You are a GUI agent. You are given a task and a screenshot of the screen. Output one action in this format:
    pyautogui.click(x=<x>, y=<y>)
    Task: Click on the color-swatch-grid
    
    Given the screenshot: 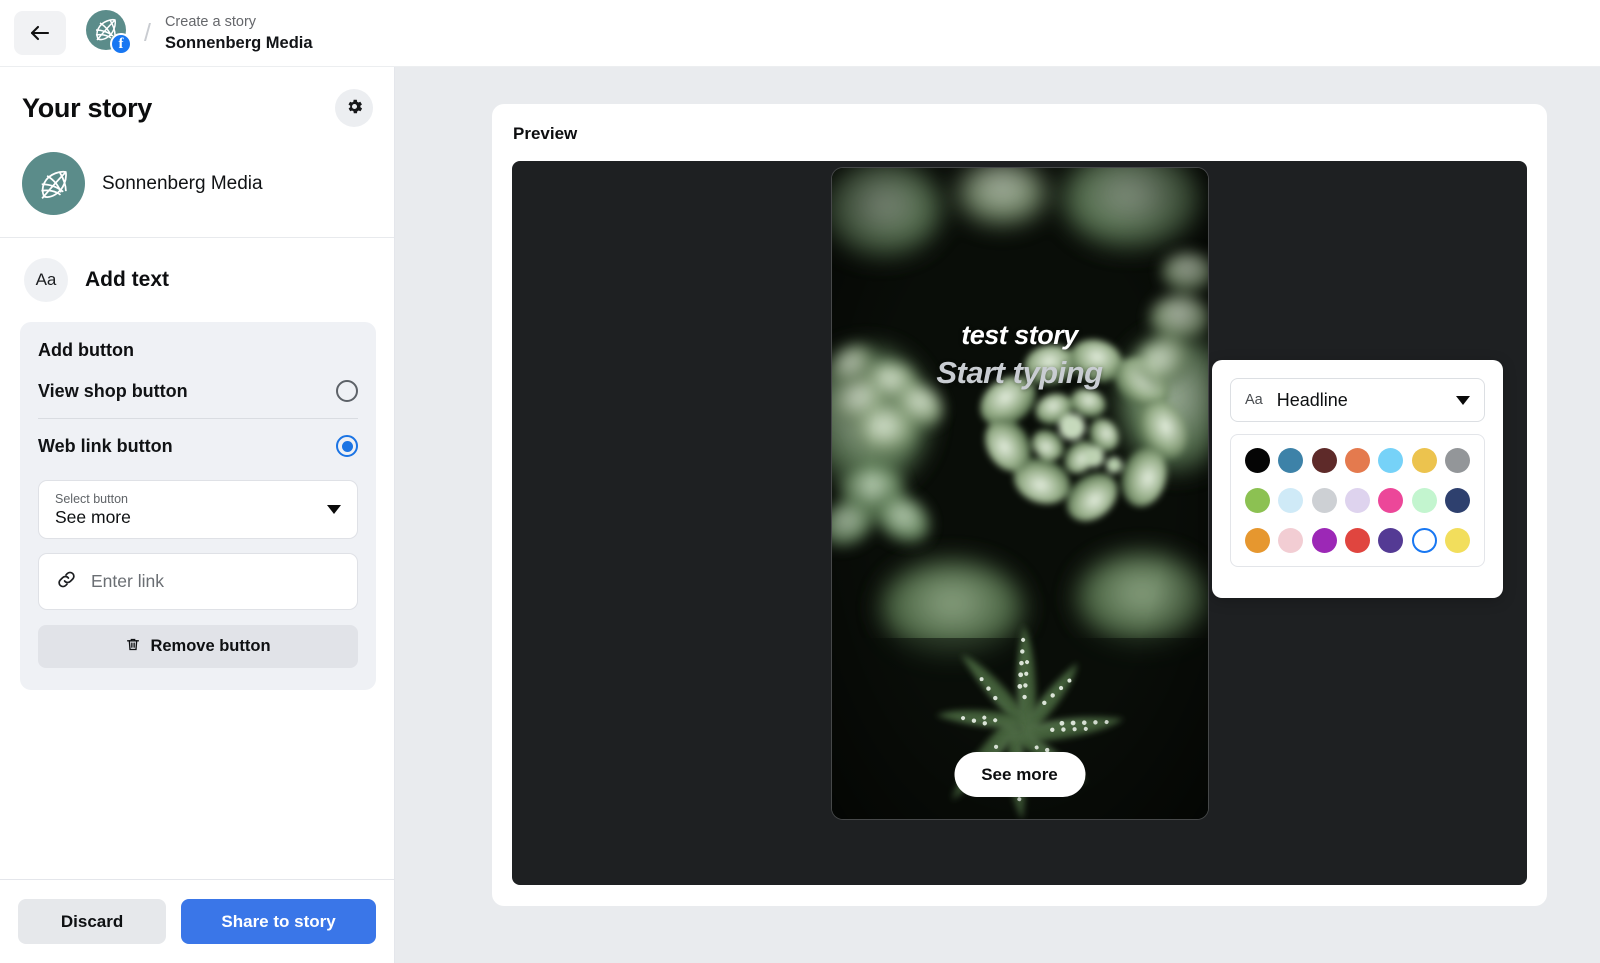 What is the action you would take?
    pyautogui.click(x=1357, y=500)
    